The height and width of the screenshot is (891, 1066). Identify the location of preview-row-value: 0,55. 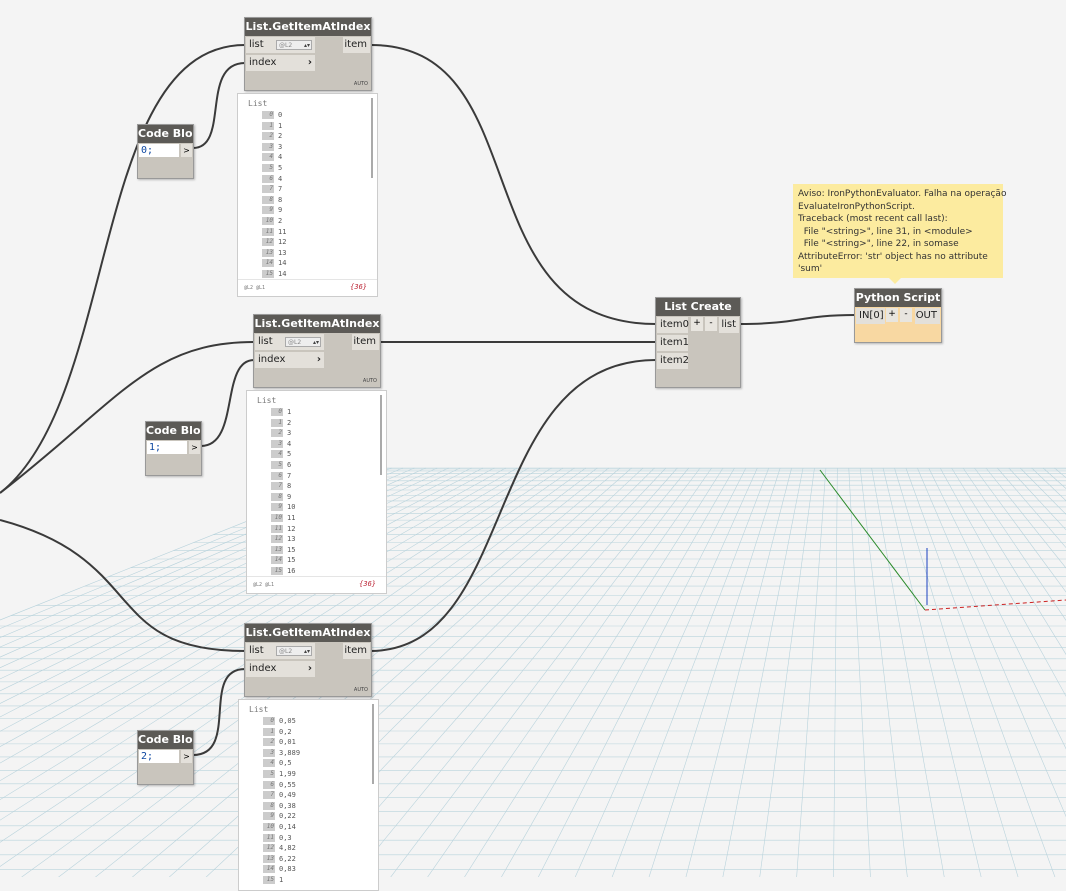
(287, 784).